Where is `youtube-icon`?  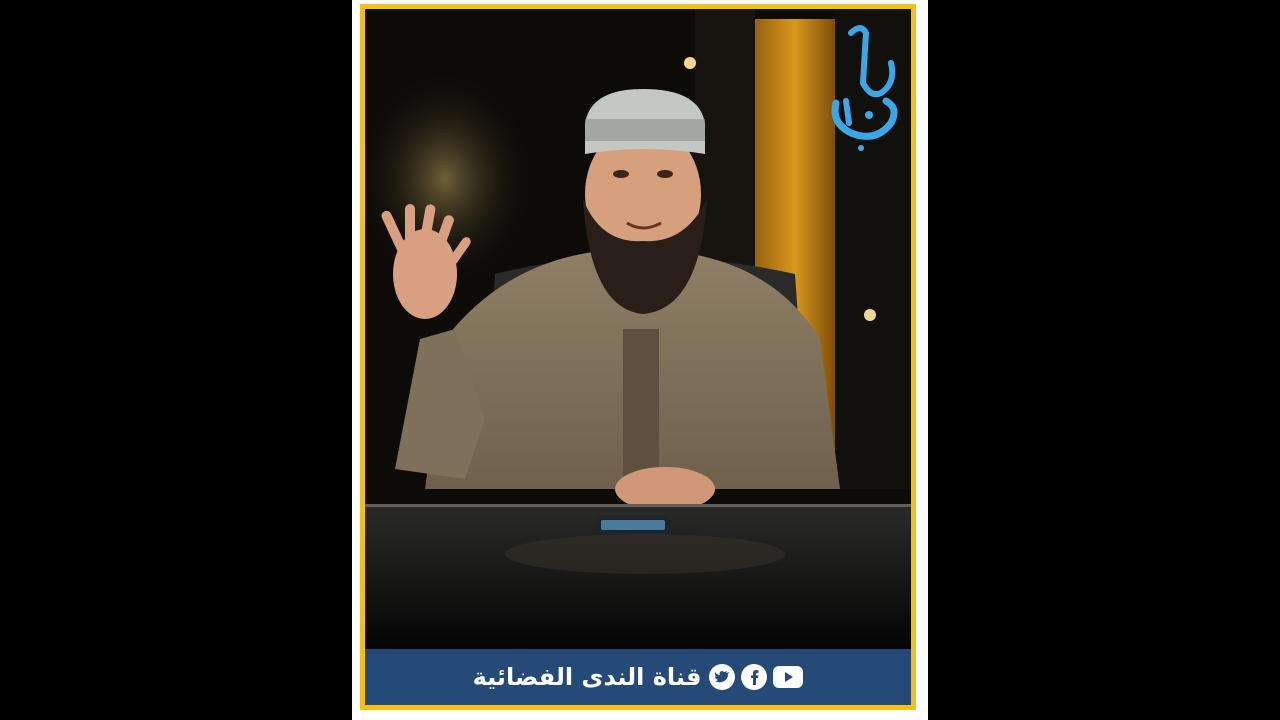 youtube-icon is located at coordinates (788, 677).